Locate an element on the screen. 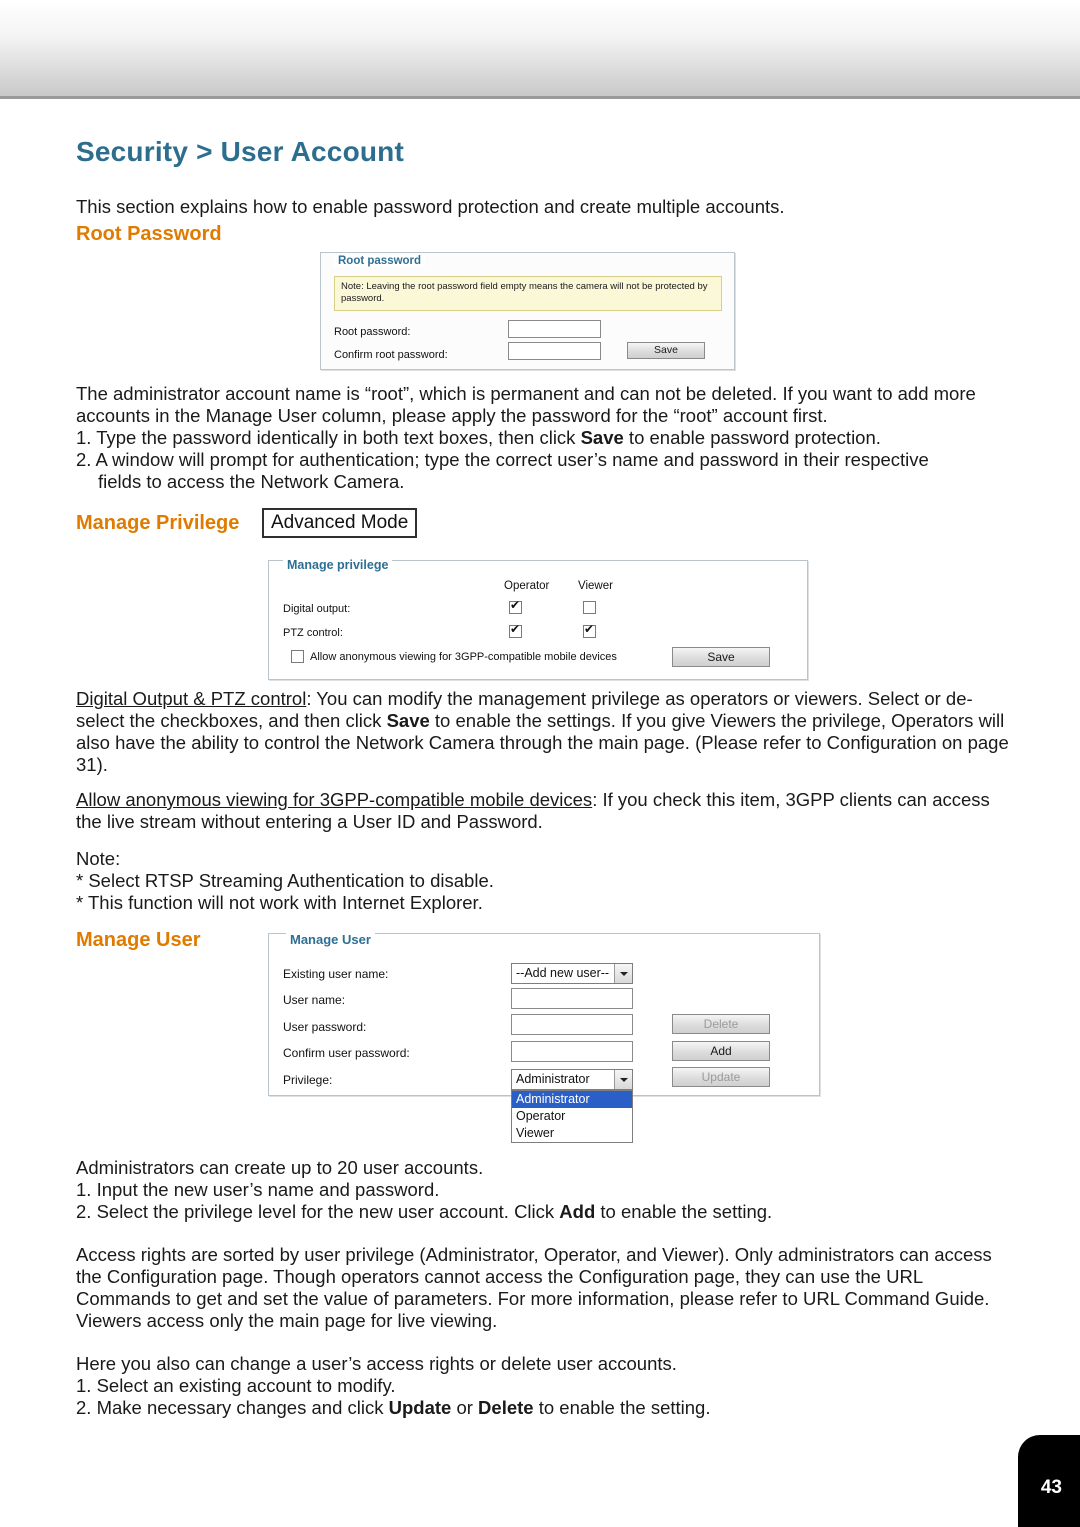 This screenshot has width=1080, height=1527. digital-output-row-label: Digital output: is located at coordinates (317, 609).